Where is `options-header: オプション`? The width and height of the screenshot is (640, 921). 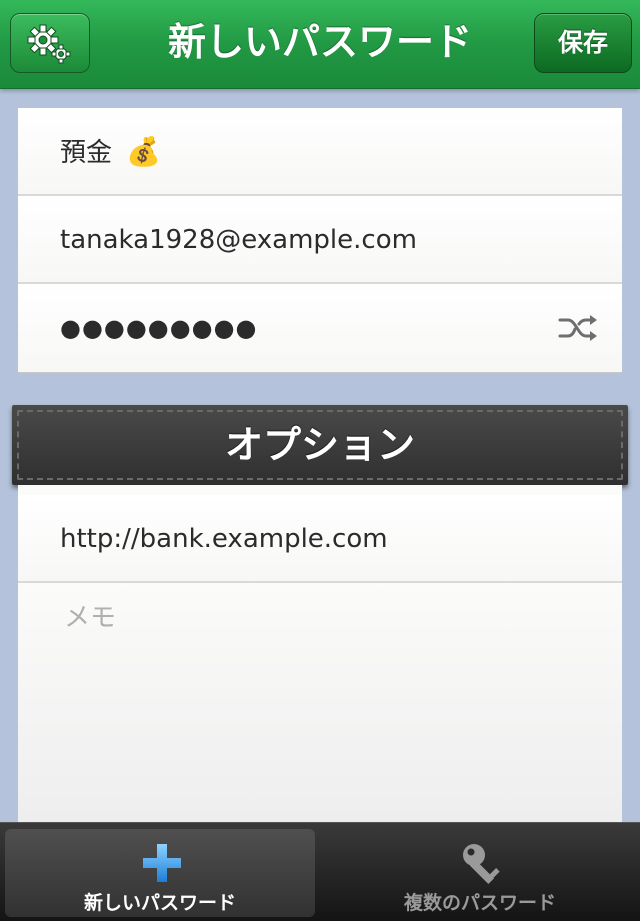 options-header: オプション is located at coordinates (320, 445).